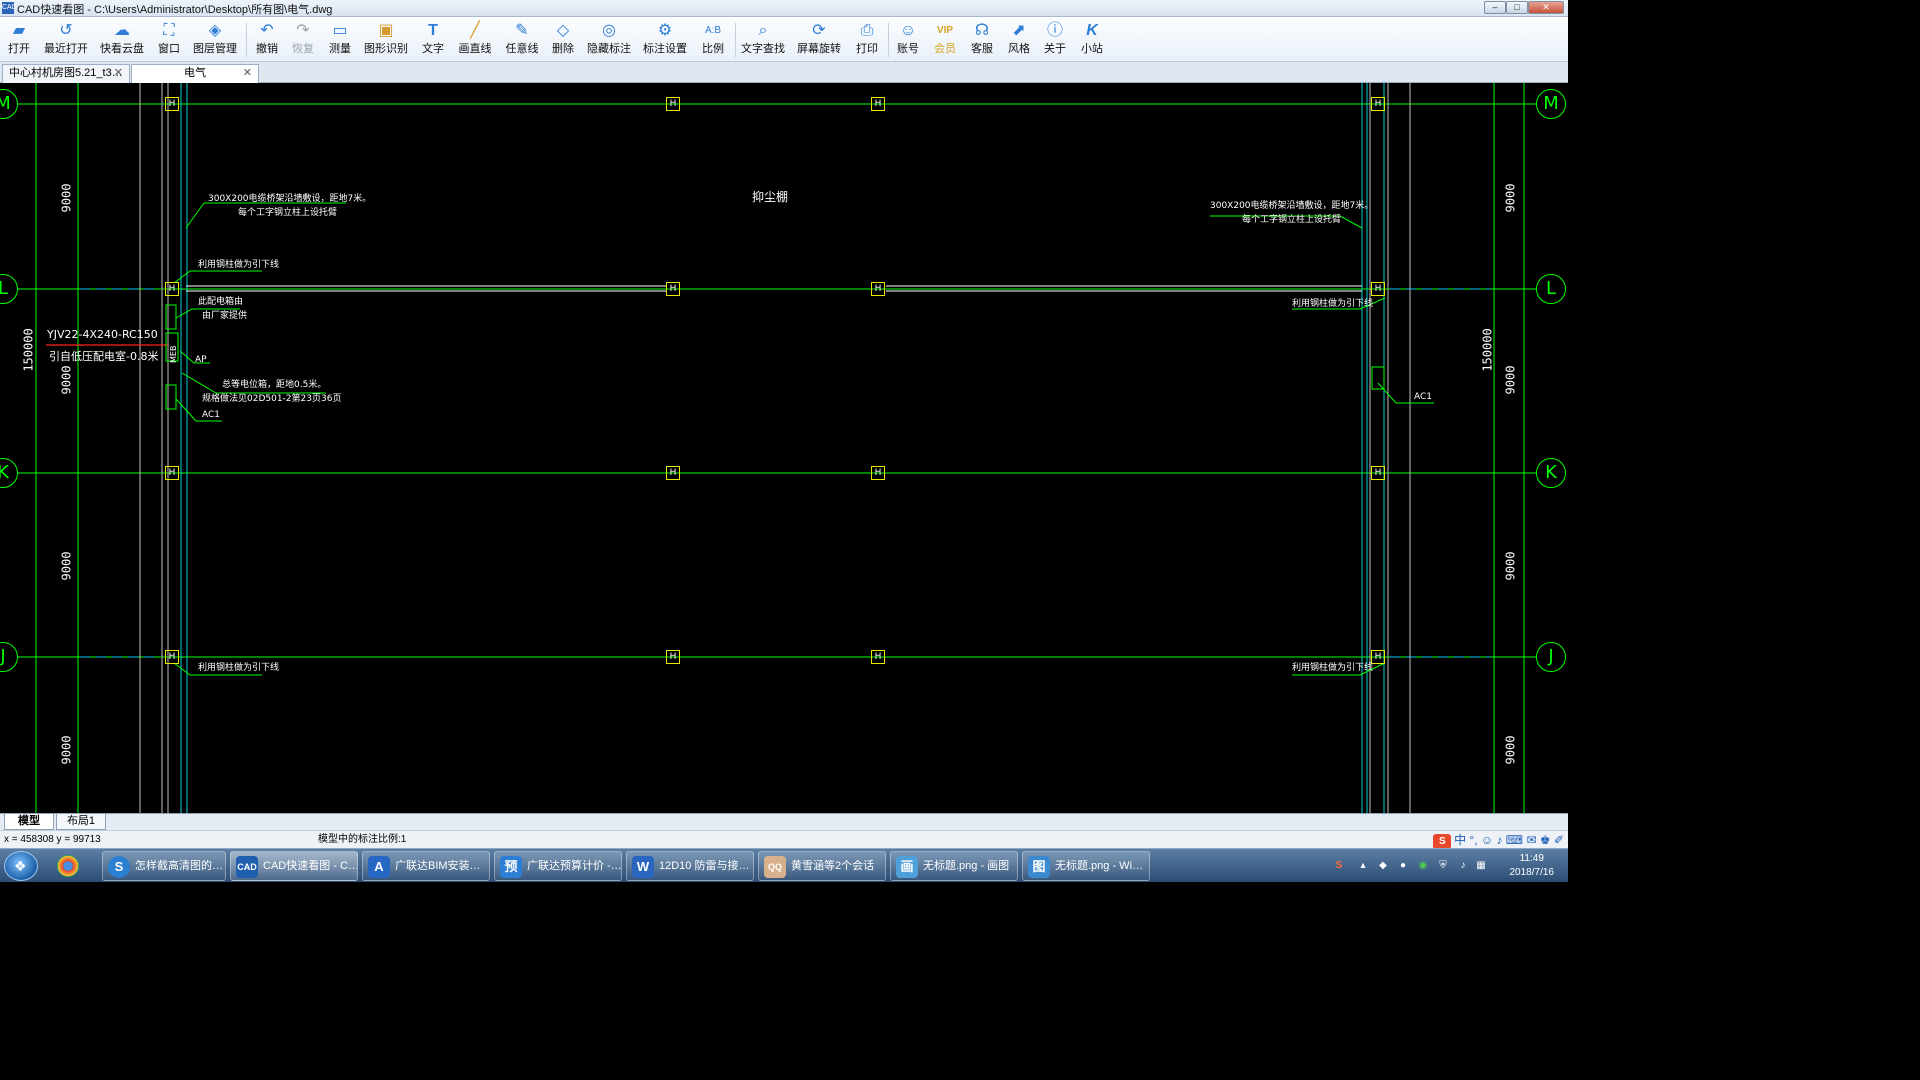  Describe the element at coordinates (29, 822) in the screenshot. I see `tab-model: 模型` at that location.